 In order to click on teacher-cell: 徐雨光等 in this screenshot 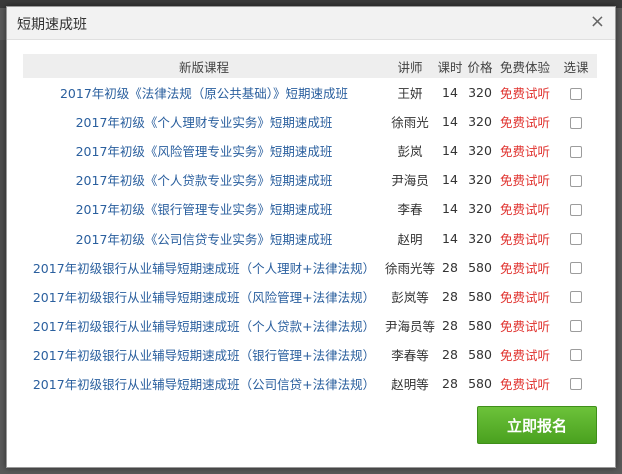, I will do `click(410, 268)`.